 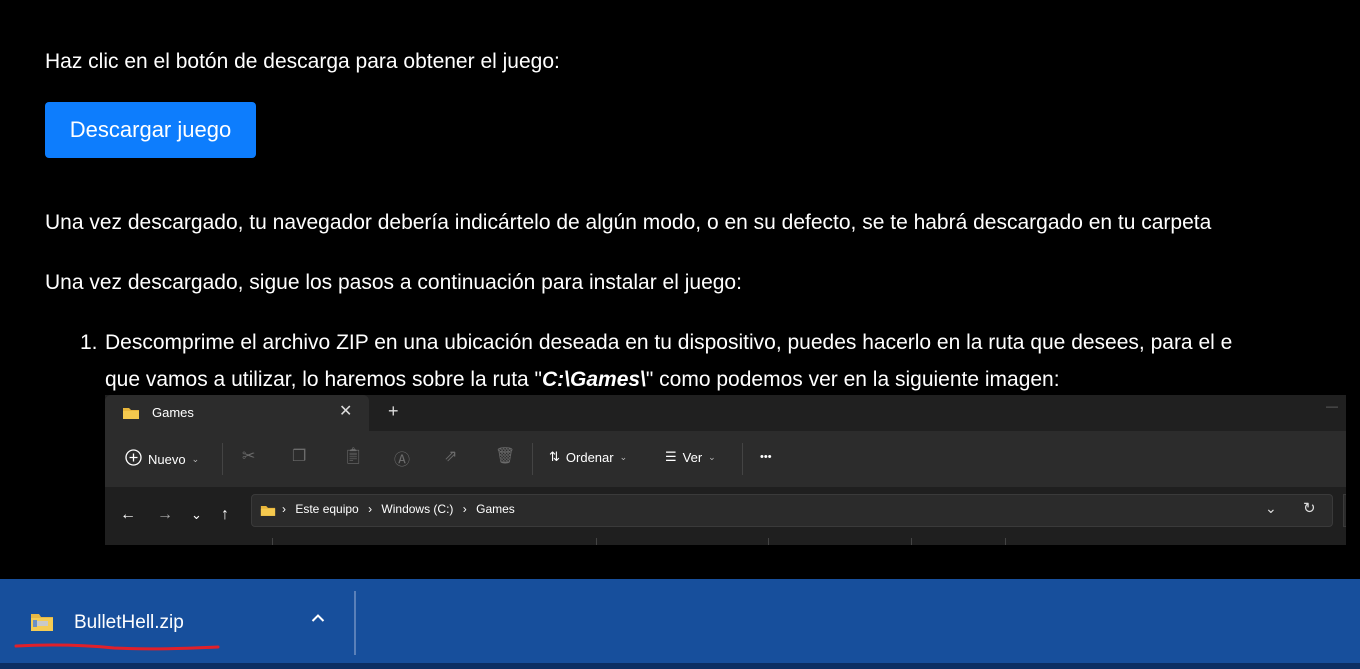 I want to click on breadcrumb-item: Este equipo, so click(x=327, y=509).